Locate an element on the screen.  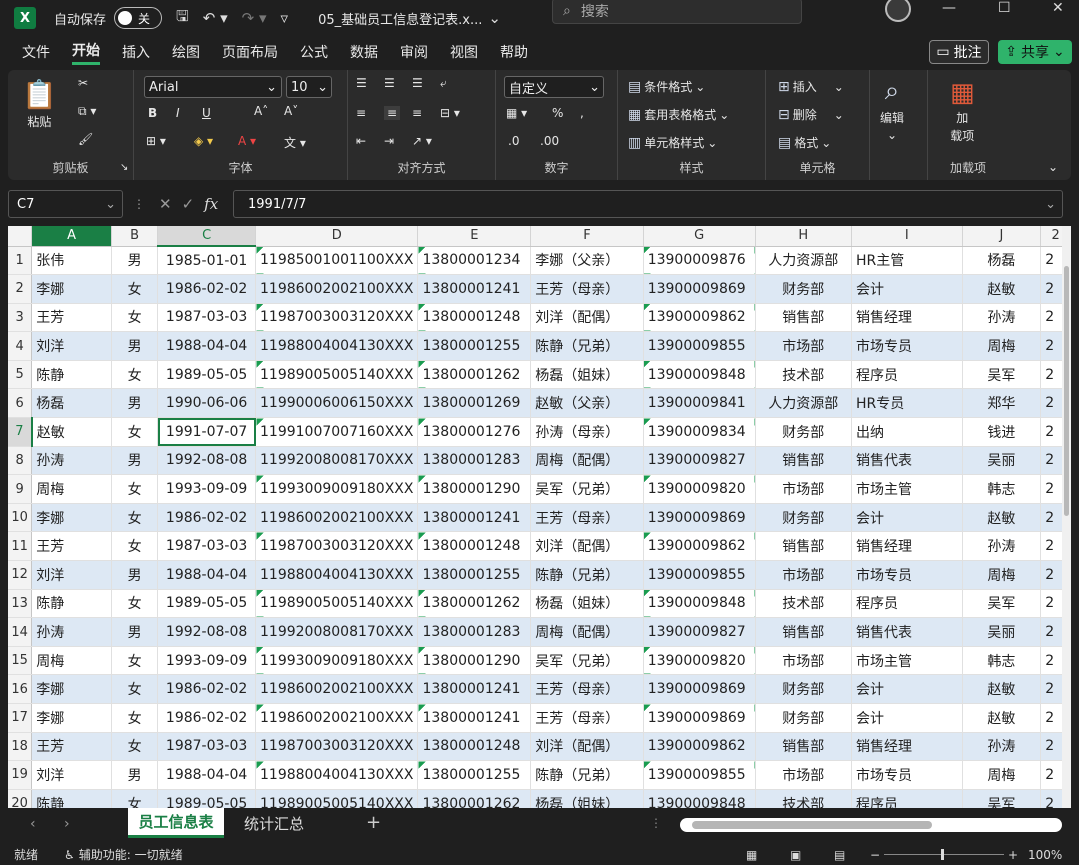
table-cell: 出纳 is located at coordinates (907, 432).